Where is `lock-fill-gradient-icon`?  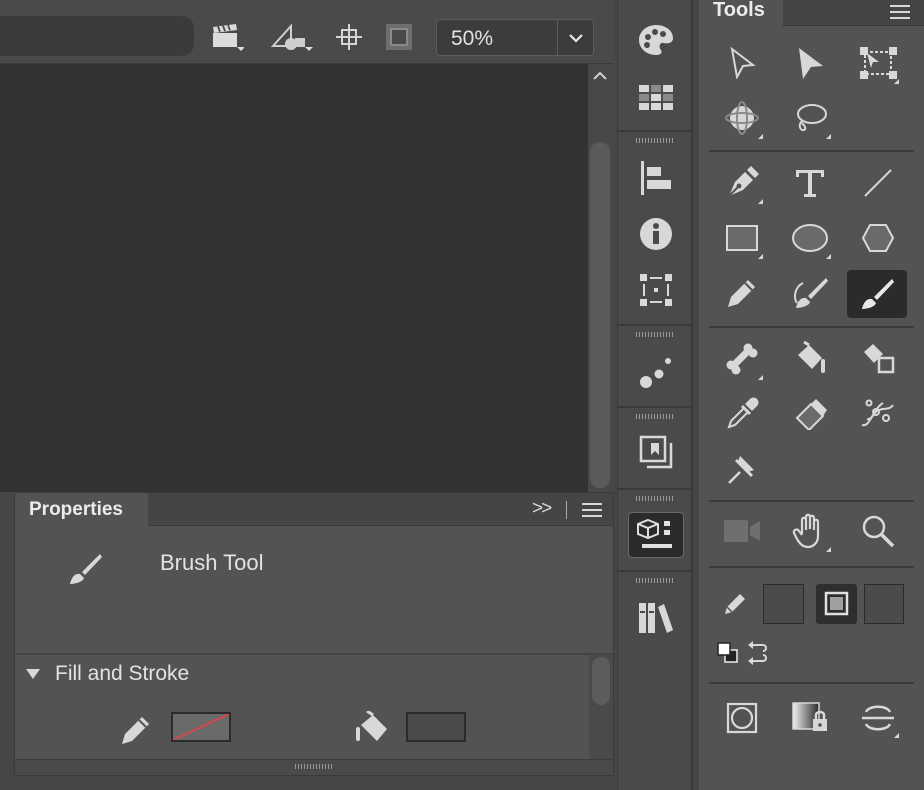
lock-fill-gradient-icon is located at coordinates (810, 718).